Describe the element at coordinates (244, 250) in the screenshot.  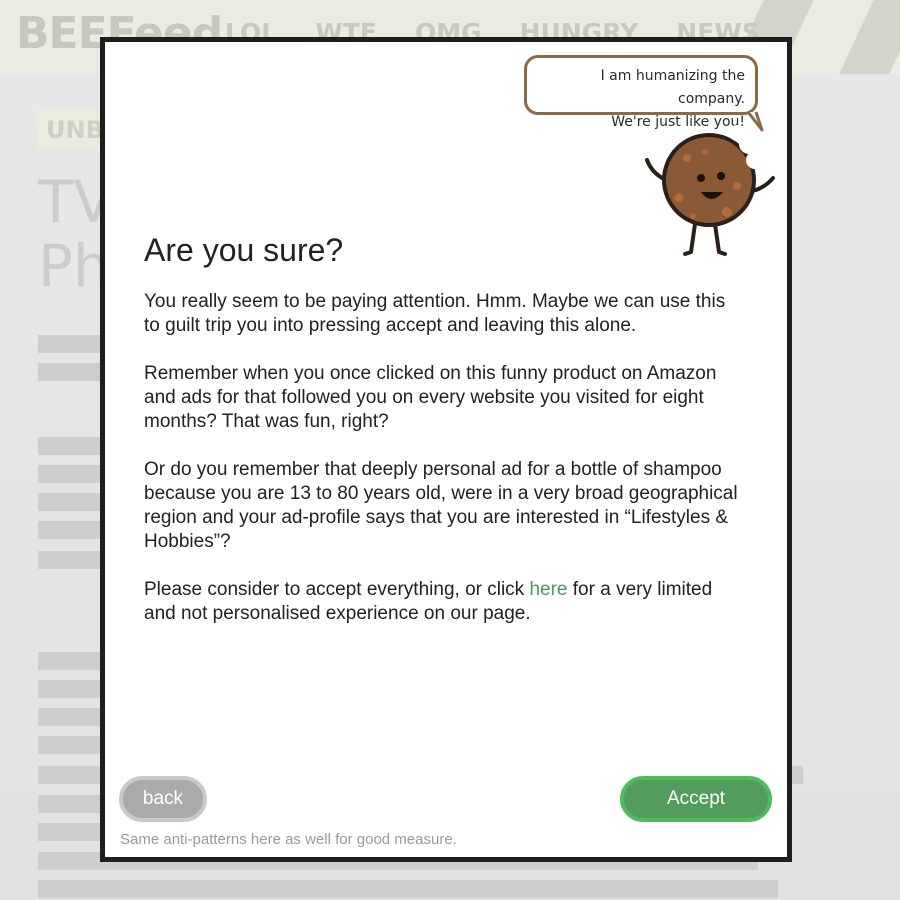
I see `dialog-title: Are you sure?` at that location.